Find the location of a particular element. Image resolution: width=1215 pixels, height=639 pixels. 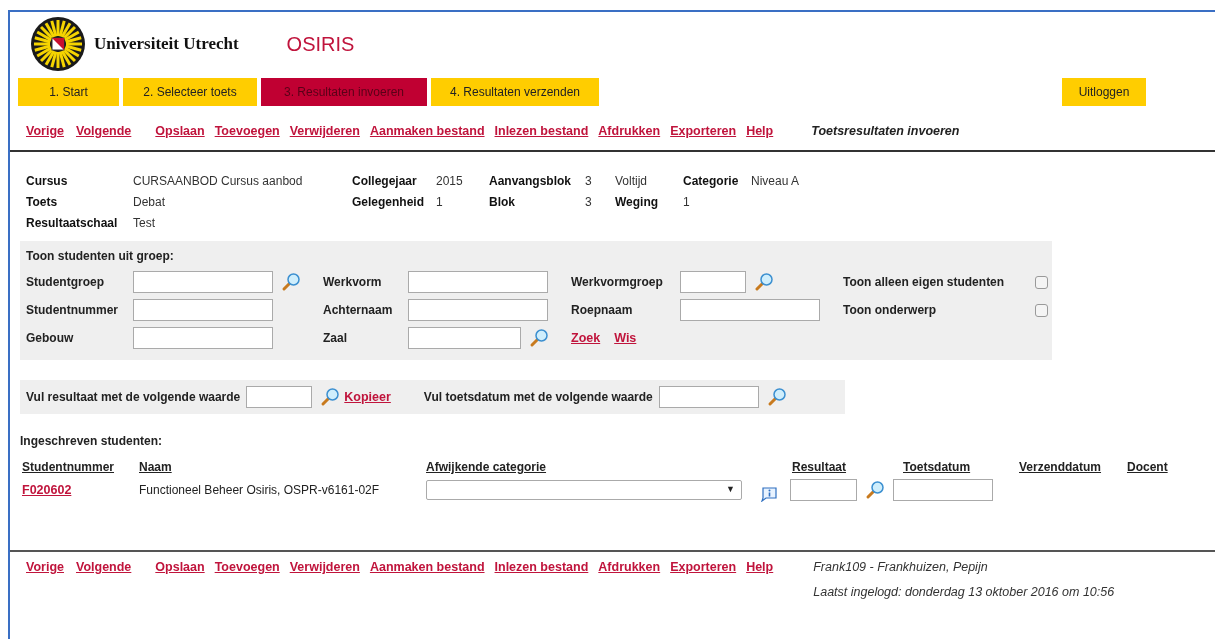

filter-label: Gebouw is located at coordinates (50, 338).